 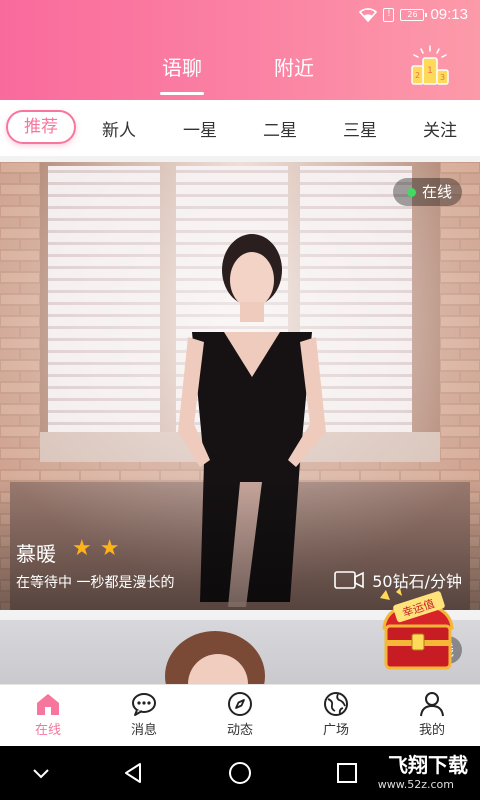 What do you see at coordinates (182, 73) in the screenshot?
I see `tab-voice-chat: 语聊` at bounding box center [182, 73].